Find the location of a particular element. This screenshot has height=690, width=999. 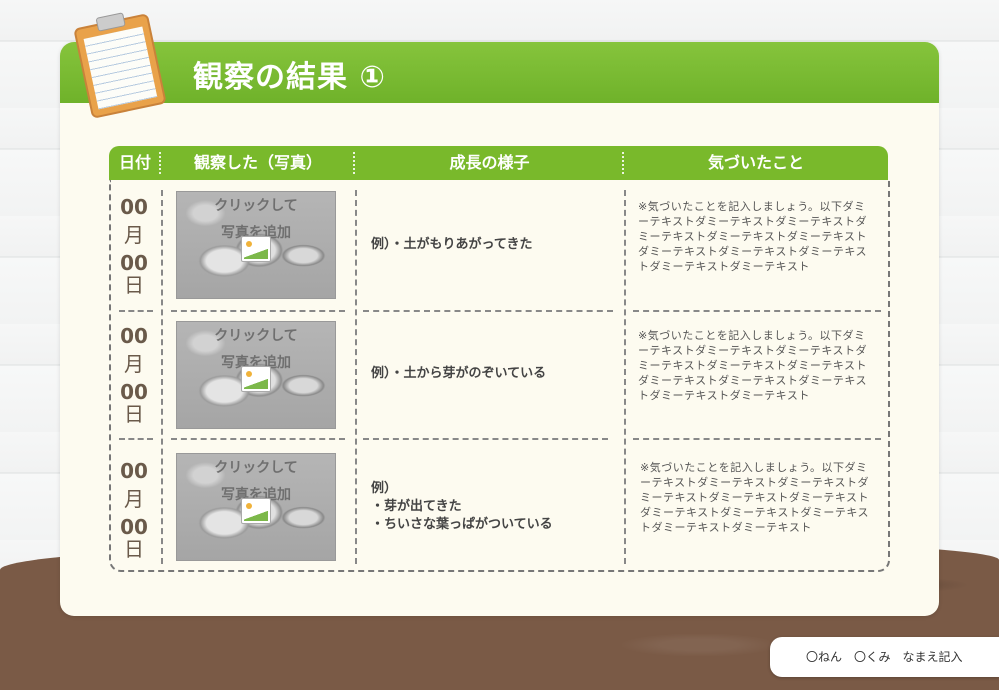

growth-cell: 例）・土がもりあがってきた is located at coordinates (451, 245).